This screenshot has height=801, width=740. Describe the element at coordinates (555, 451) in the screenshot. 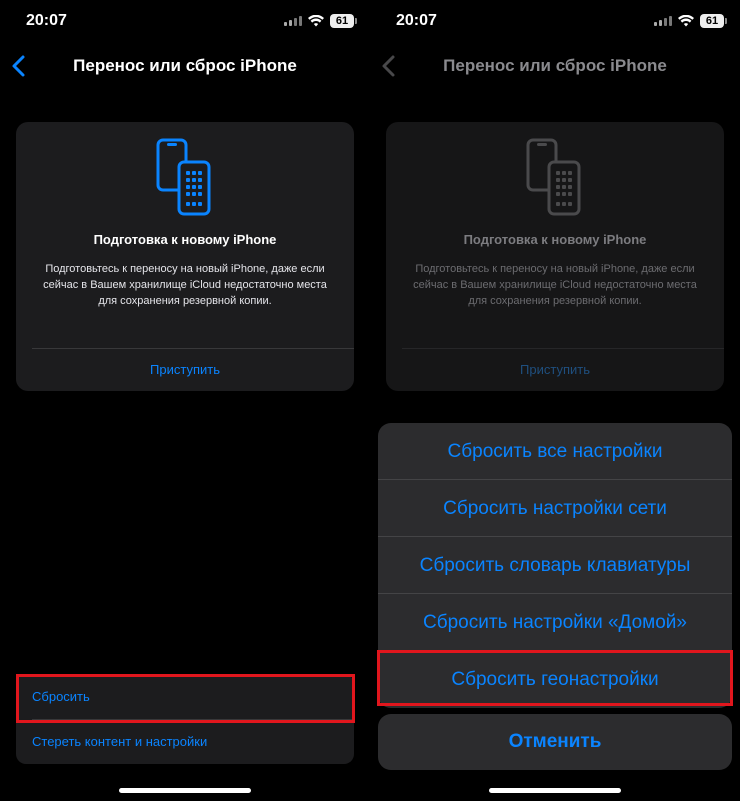

I see `reset-all-settings-option: Сбросить все настройки` at that location.